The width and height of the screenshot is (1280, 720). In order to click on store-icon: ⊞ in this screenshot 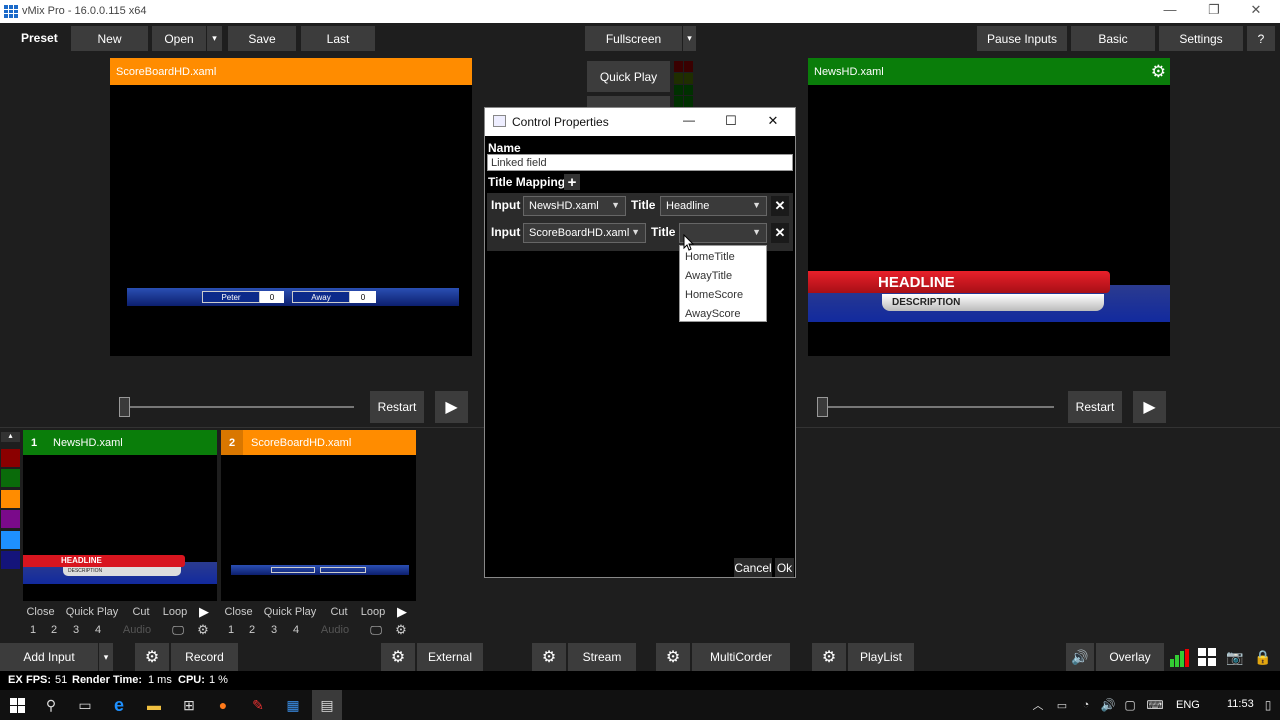, I will do `click(189, 705)`.